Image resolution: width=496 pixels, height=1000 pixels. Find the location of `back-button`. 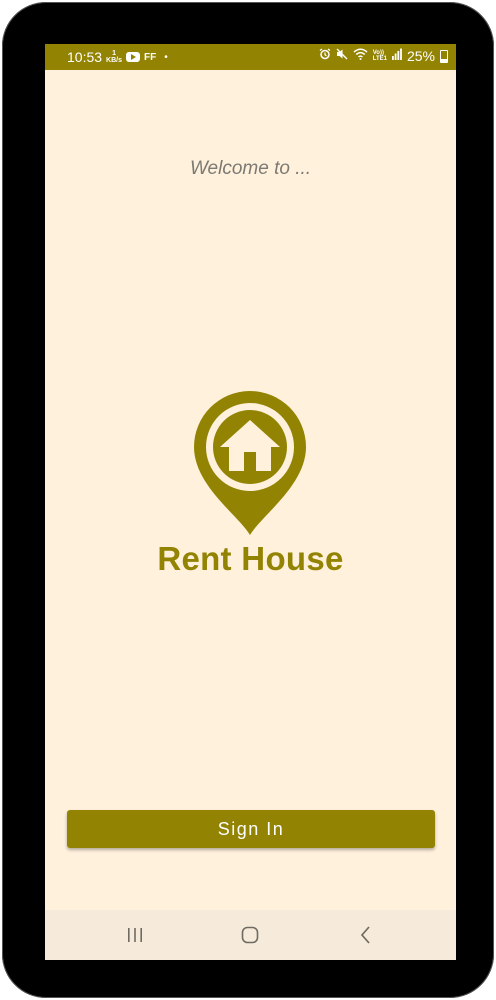

back-button is located at coordinates (366, 935).